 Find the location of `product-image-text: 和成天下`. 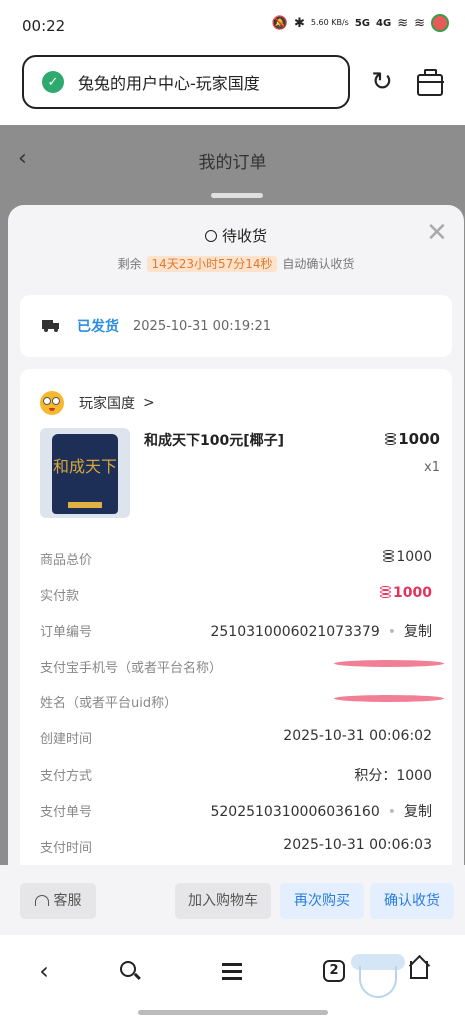

product-image-text: 和成天下 is located at coordinates (84, 466).